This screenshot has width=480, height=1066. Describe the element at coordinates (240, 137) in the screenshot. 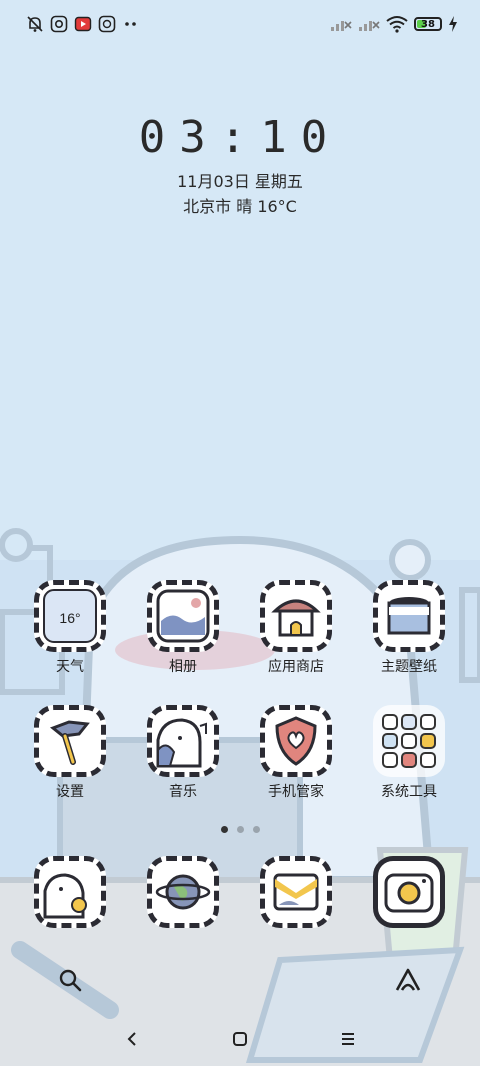

I see `clock-time: 03:10` at that location.